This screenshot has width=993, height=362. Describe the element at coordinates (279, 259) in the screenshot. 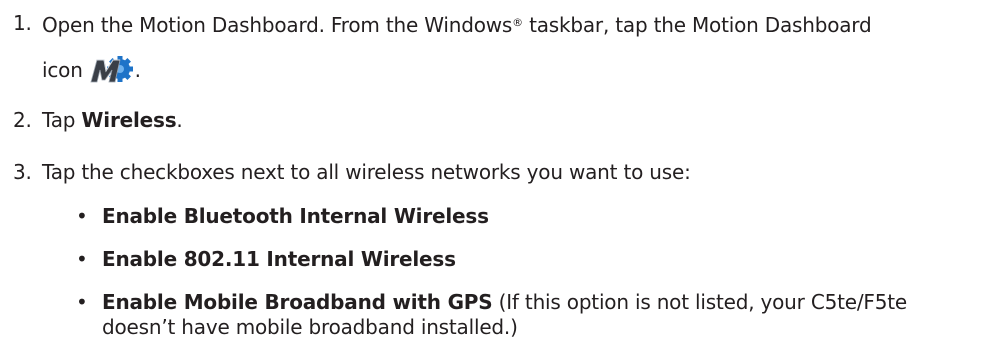

I see `option-80211: Enable 802.11 Internal Wireless` at that location.